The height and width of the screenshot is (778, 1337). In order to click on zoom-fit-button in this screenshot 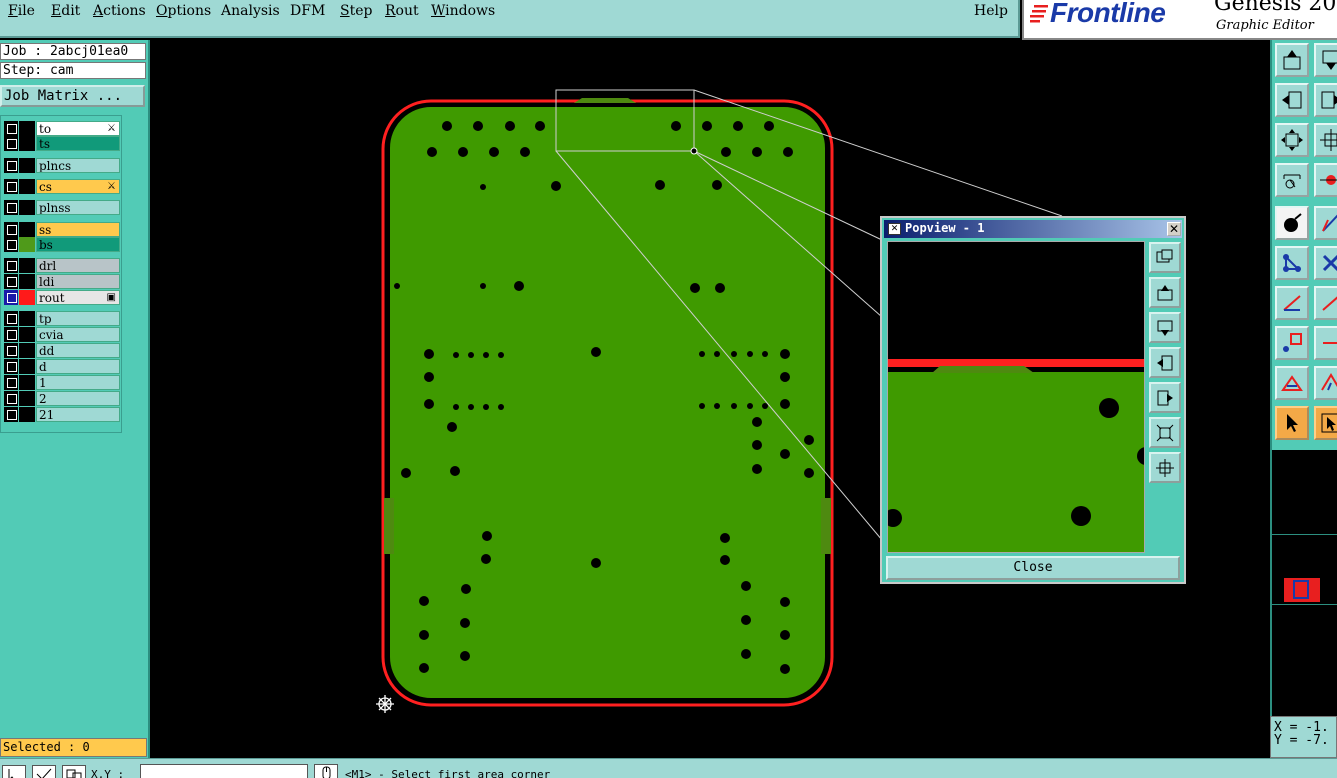, I will do `click(1292, 140)`.